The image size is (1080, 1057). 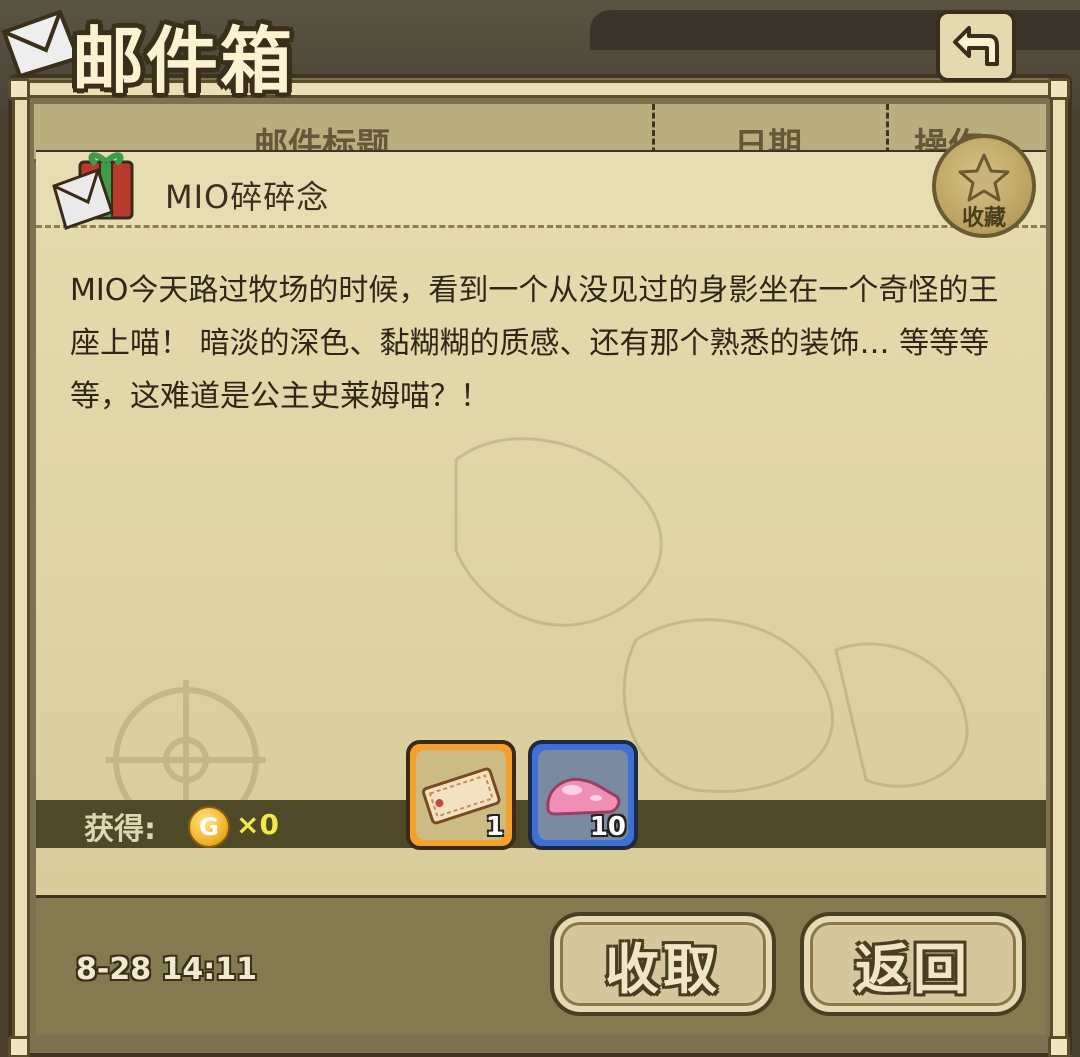 I want to click on favorite-label: 收藏, so click(x=983, y=218).